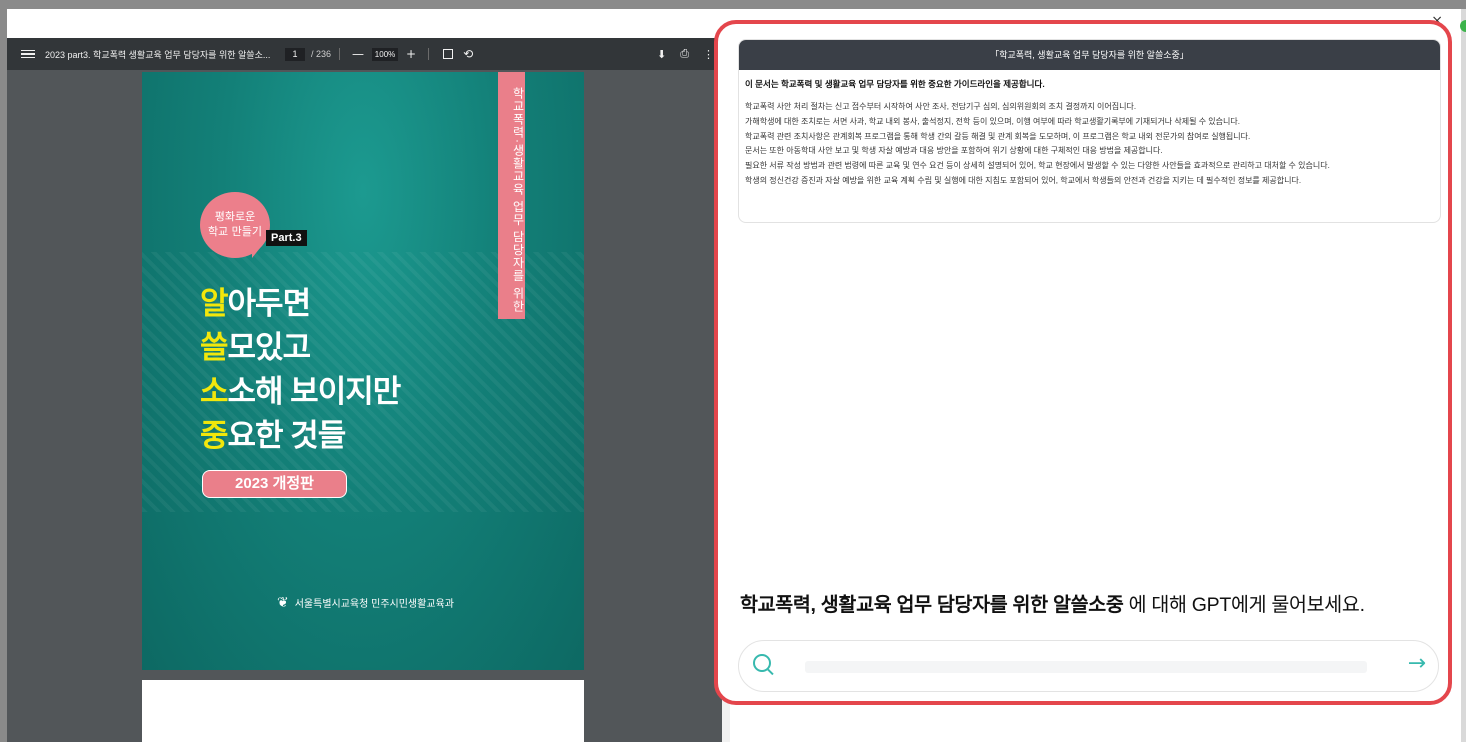  I want to click on headline-line: 소소해 보이지만, so click(300, 391).